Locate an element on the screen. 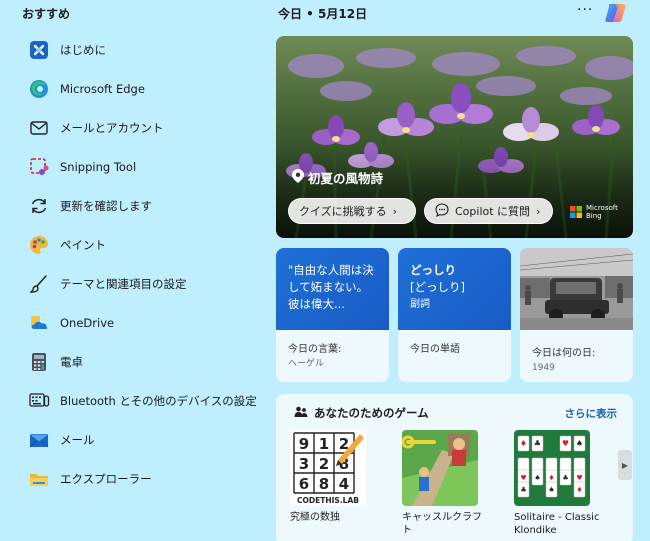  play-triangle-icon: ▶ is located at coordinates (625, 465).